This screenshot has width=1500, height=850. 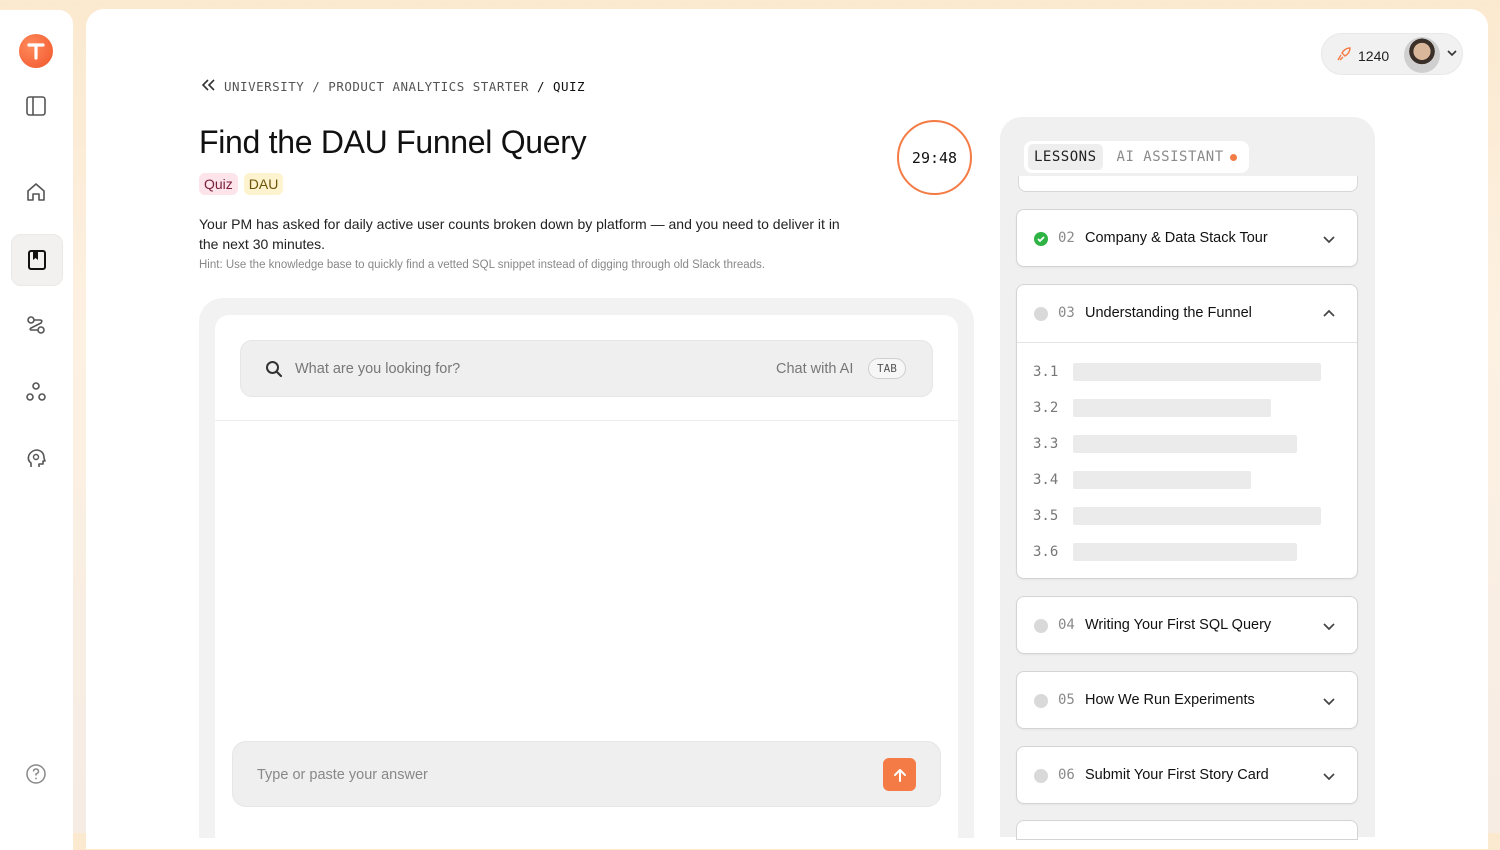 What do you see at coordinates (1046, 408) in the screenshot?
I see `sublesson-number: 3.2` at bounding box center [1046, 408].